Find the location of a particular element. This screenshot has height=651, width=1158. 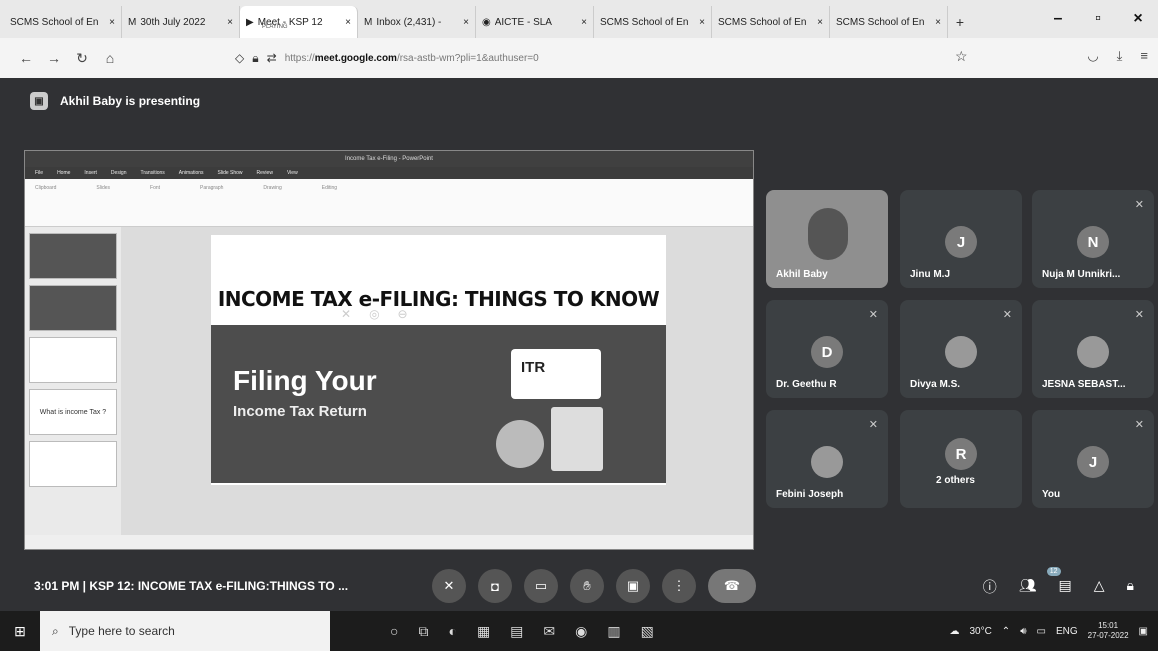

cortana-icon: ○ is located at coordinates (394, 631).